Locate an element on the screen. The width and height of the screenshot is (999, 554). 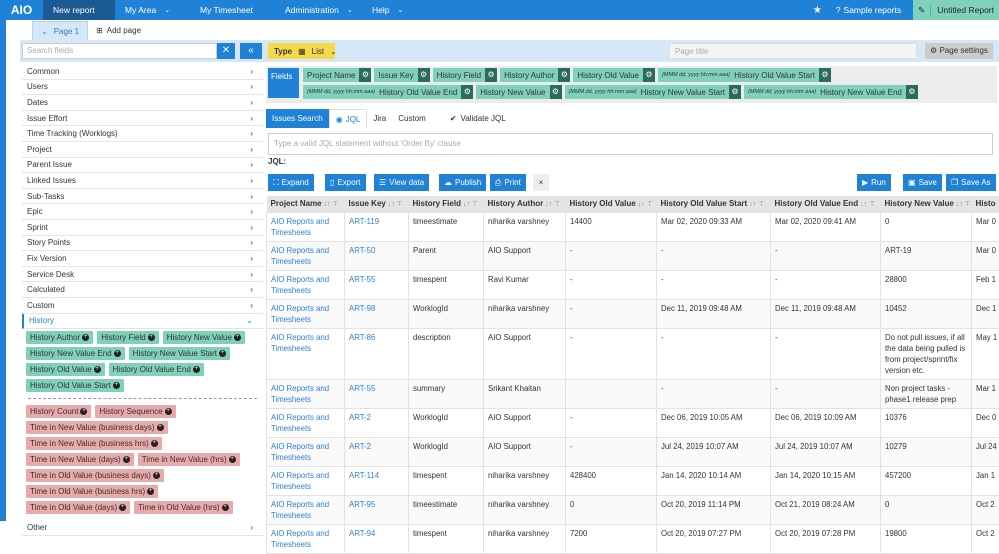
nav-my-timesheet: My Timesheet is located at coordinates (232, 10).